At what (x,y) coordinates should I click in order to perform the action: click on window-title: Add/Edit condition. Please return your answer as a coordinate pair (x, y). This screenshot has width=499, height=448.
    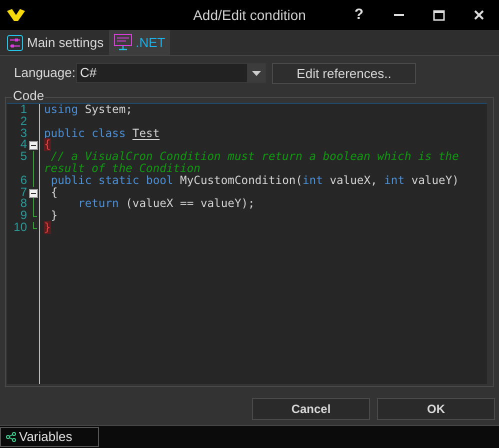
    Looking at the image, I should click on (249, 15).